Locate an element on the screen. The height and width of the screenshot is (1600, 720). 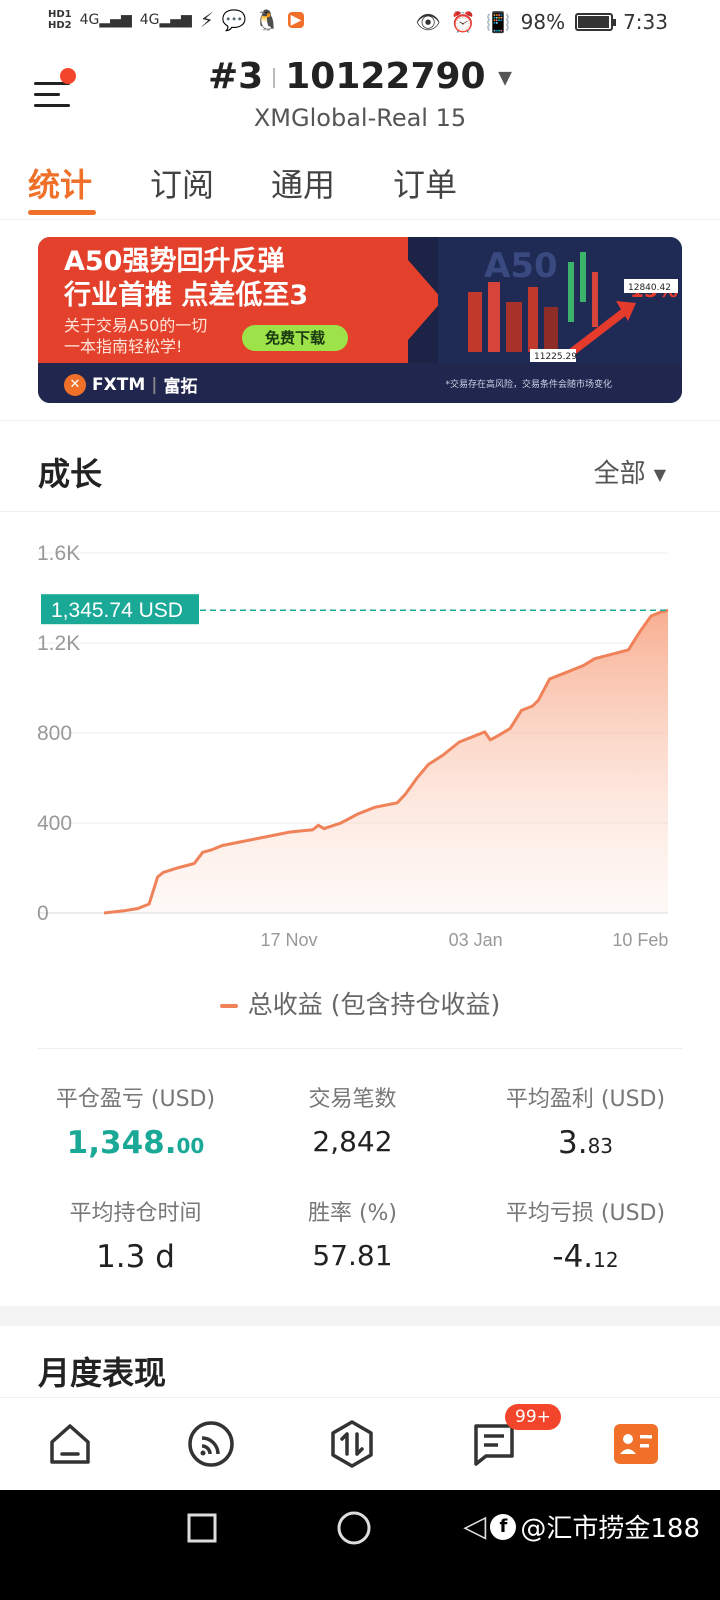
banner-download-button: 免费下载 is located at coordinates (295, 338).